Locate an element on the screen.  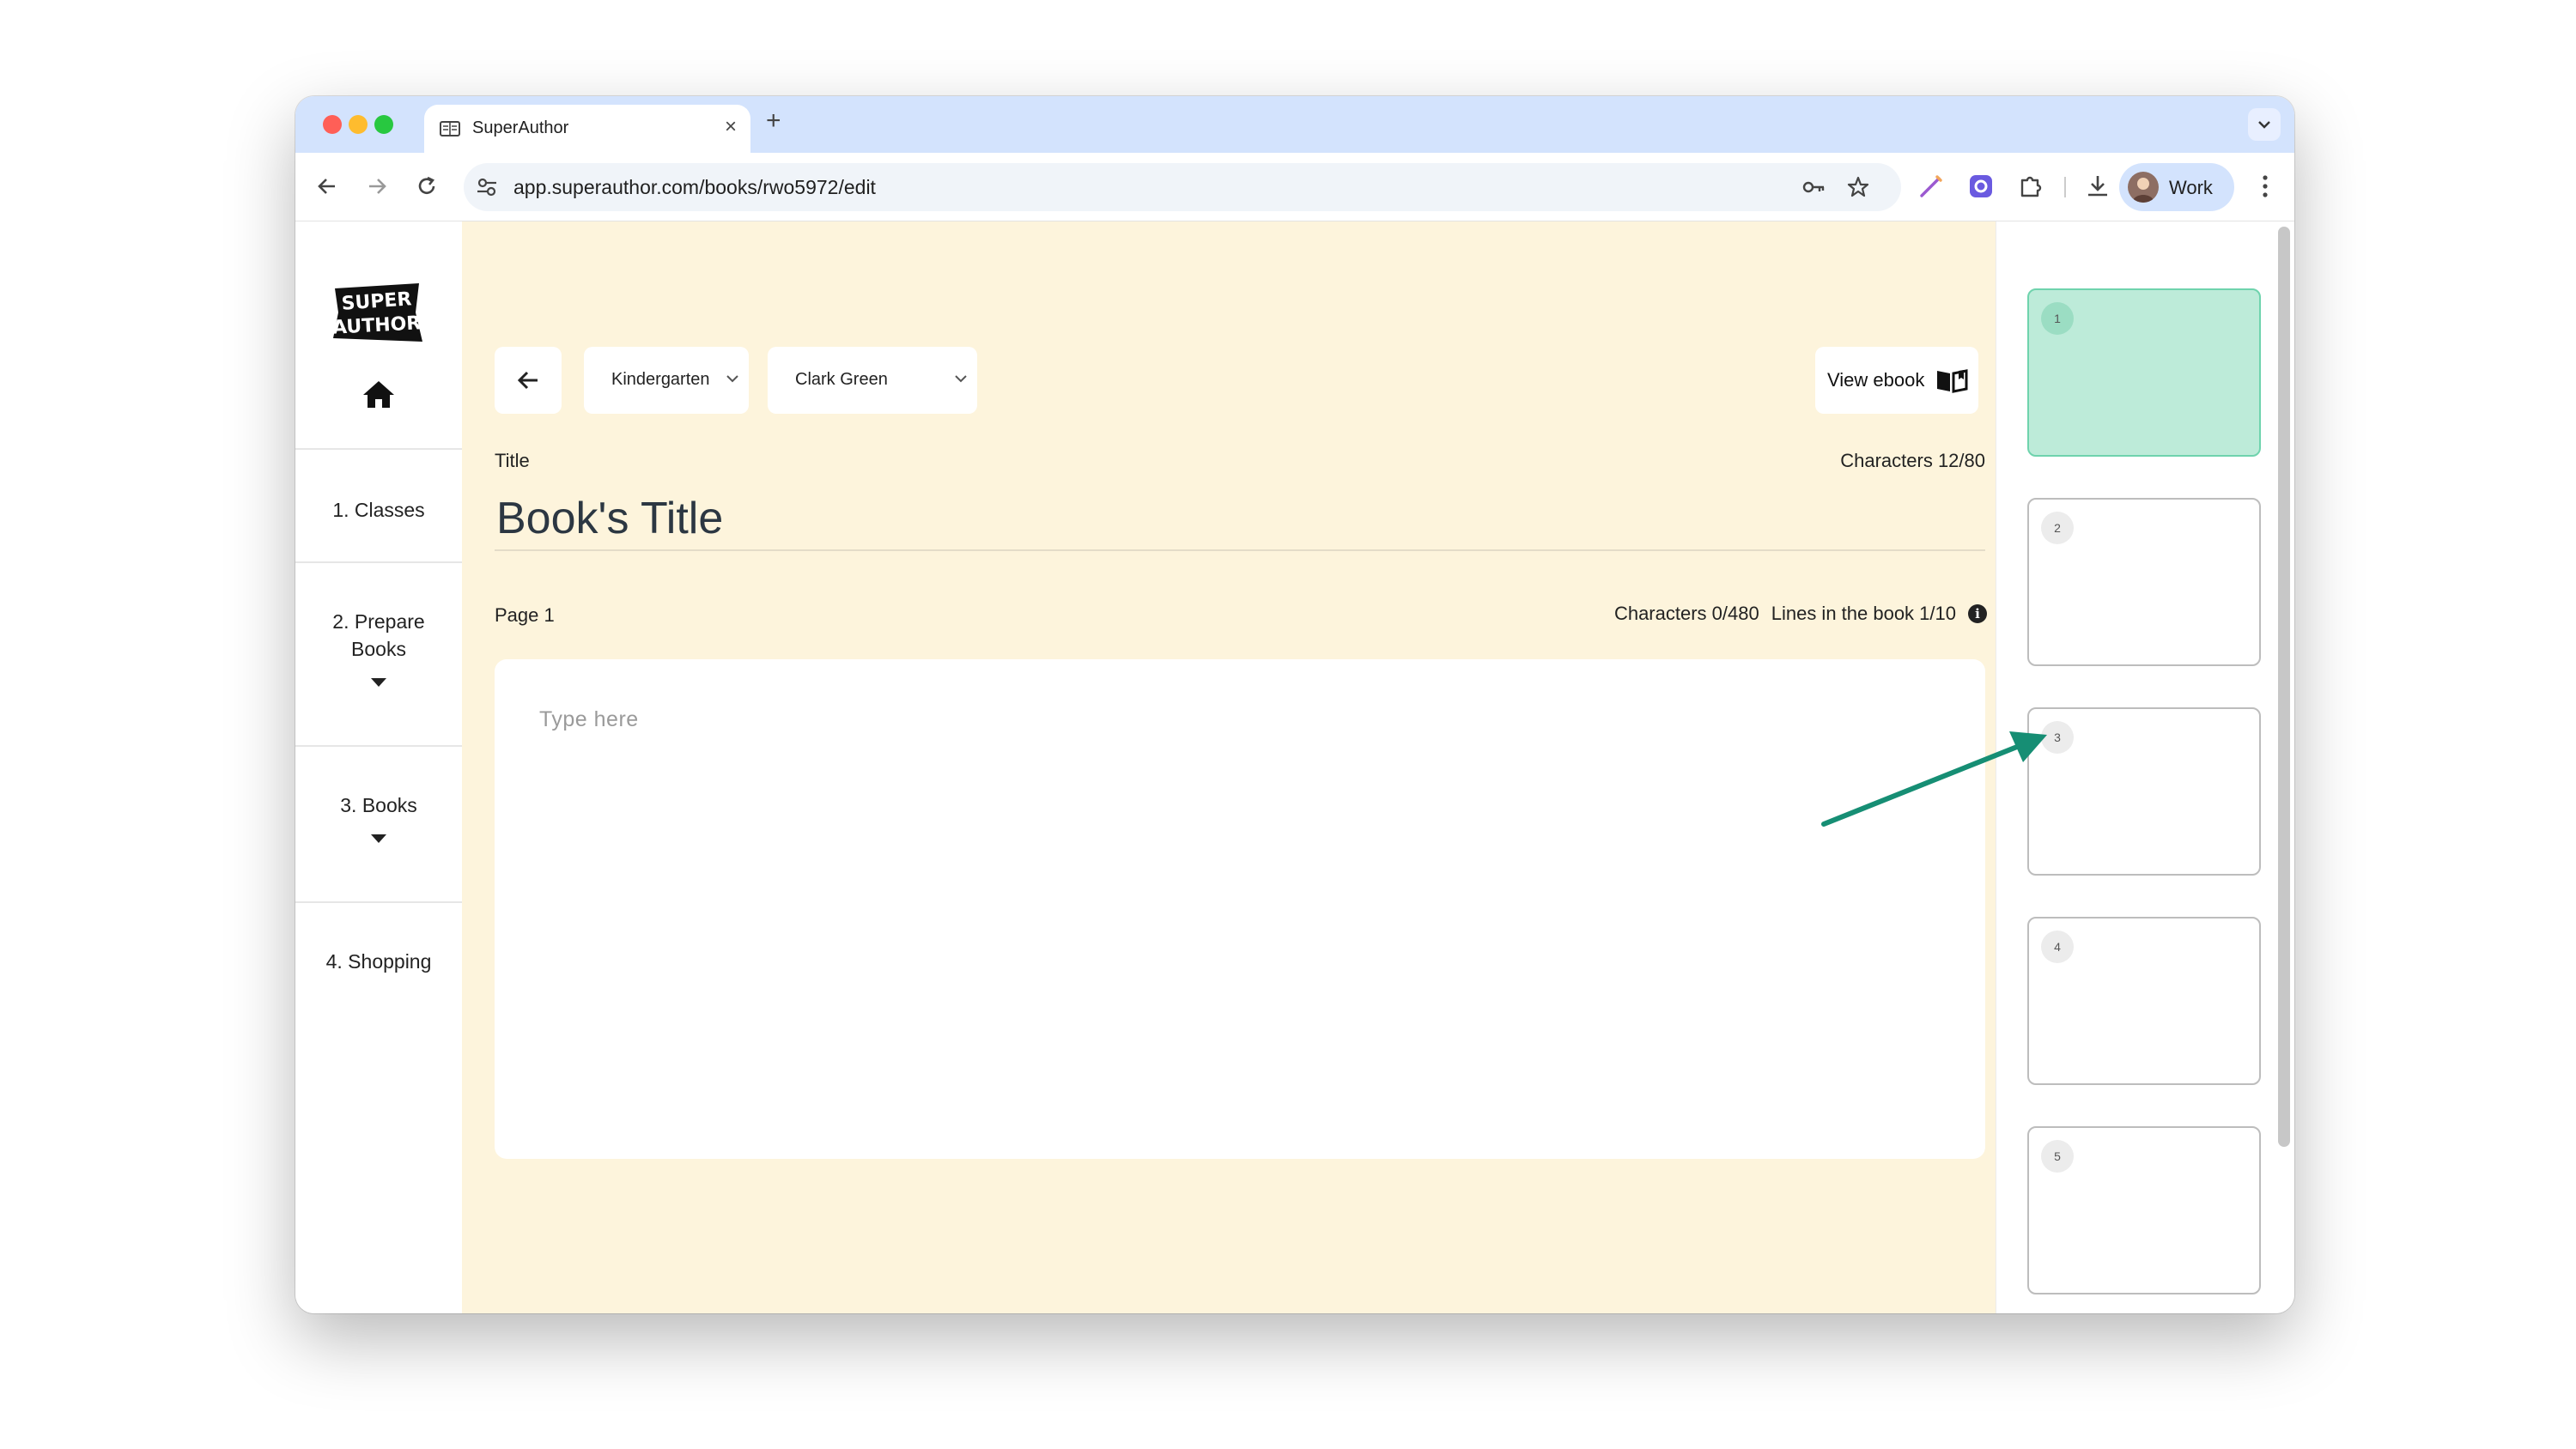
page-number-badge: 3 is located at coordinates (2057, 737).